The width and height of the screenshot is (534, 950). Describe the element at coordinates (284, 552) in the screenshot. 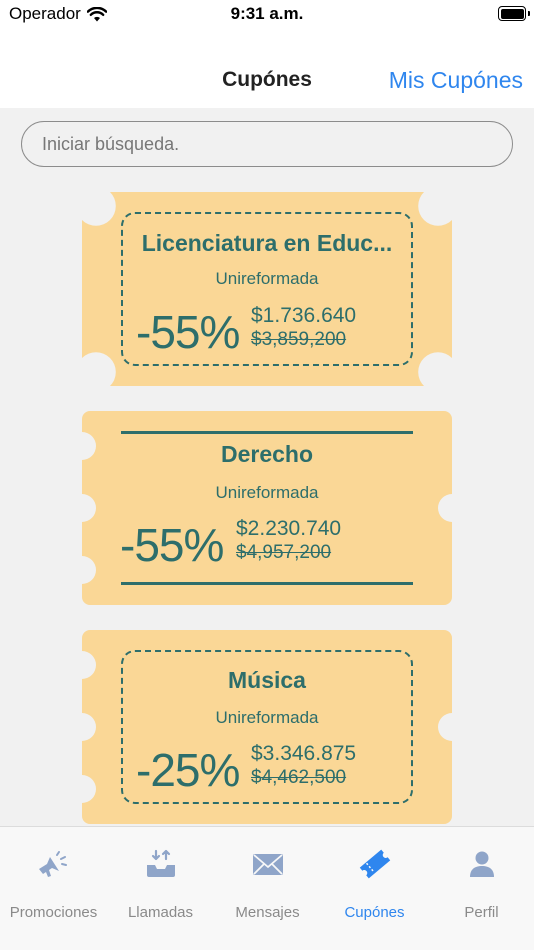

I see `coupon-old-price: $4,957,200` at that location.